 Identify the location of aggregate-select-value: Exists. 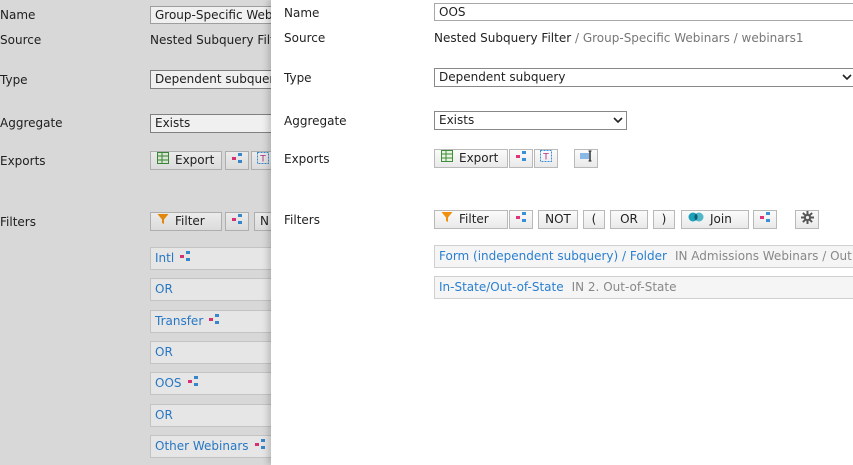
(457, 120).